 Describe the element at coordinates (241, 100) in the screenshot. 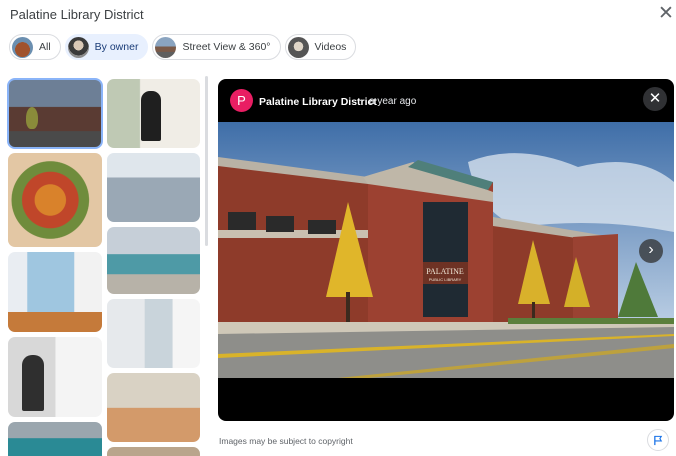

I see `owner-avatar: P` at that location.